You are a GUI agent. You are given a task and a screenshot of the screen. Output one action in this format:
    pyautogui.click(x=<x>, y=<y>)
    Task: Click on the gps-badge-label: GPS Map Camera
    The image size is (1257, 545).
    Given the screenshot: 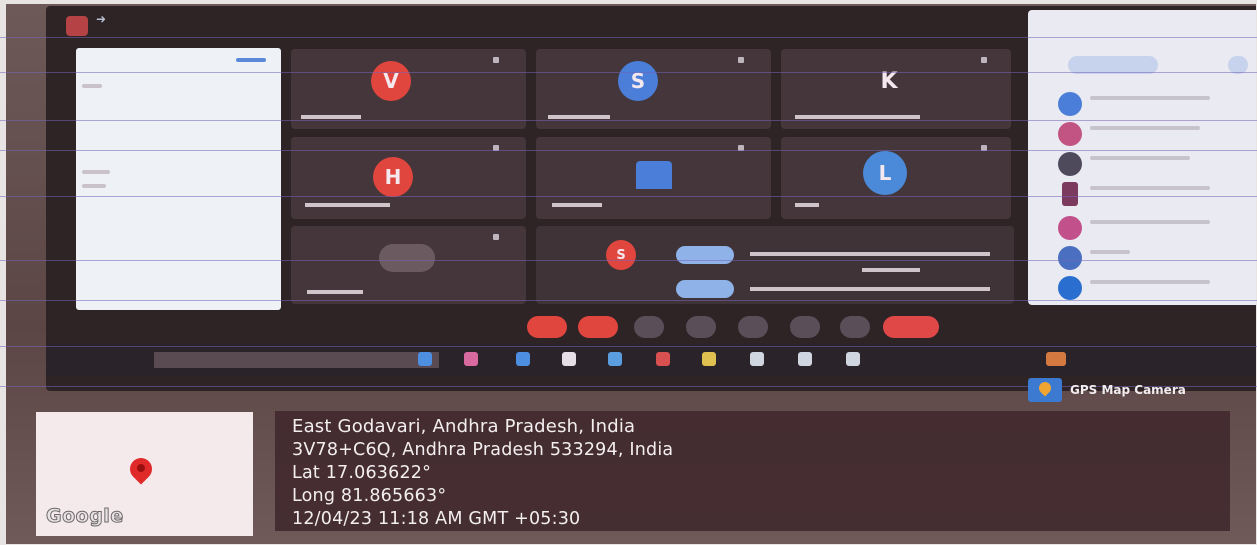 What is the action you would take?
    pyautogui.click(x=1128, y=390)
    